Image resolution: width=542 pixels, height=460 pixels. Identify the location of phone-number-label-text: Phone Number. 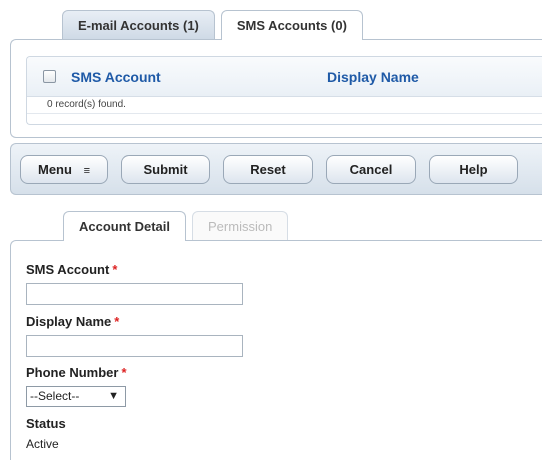
(72, 372).